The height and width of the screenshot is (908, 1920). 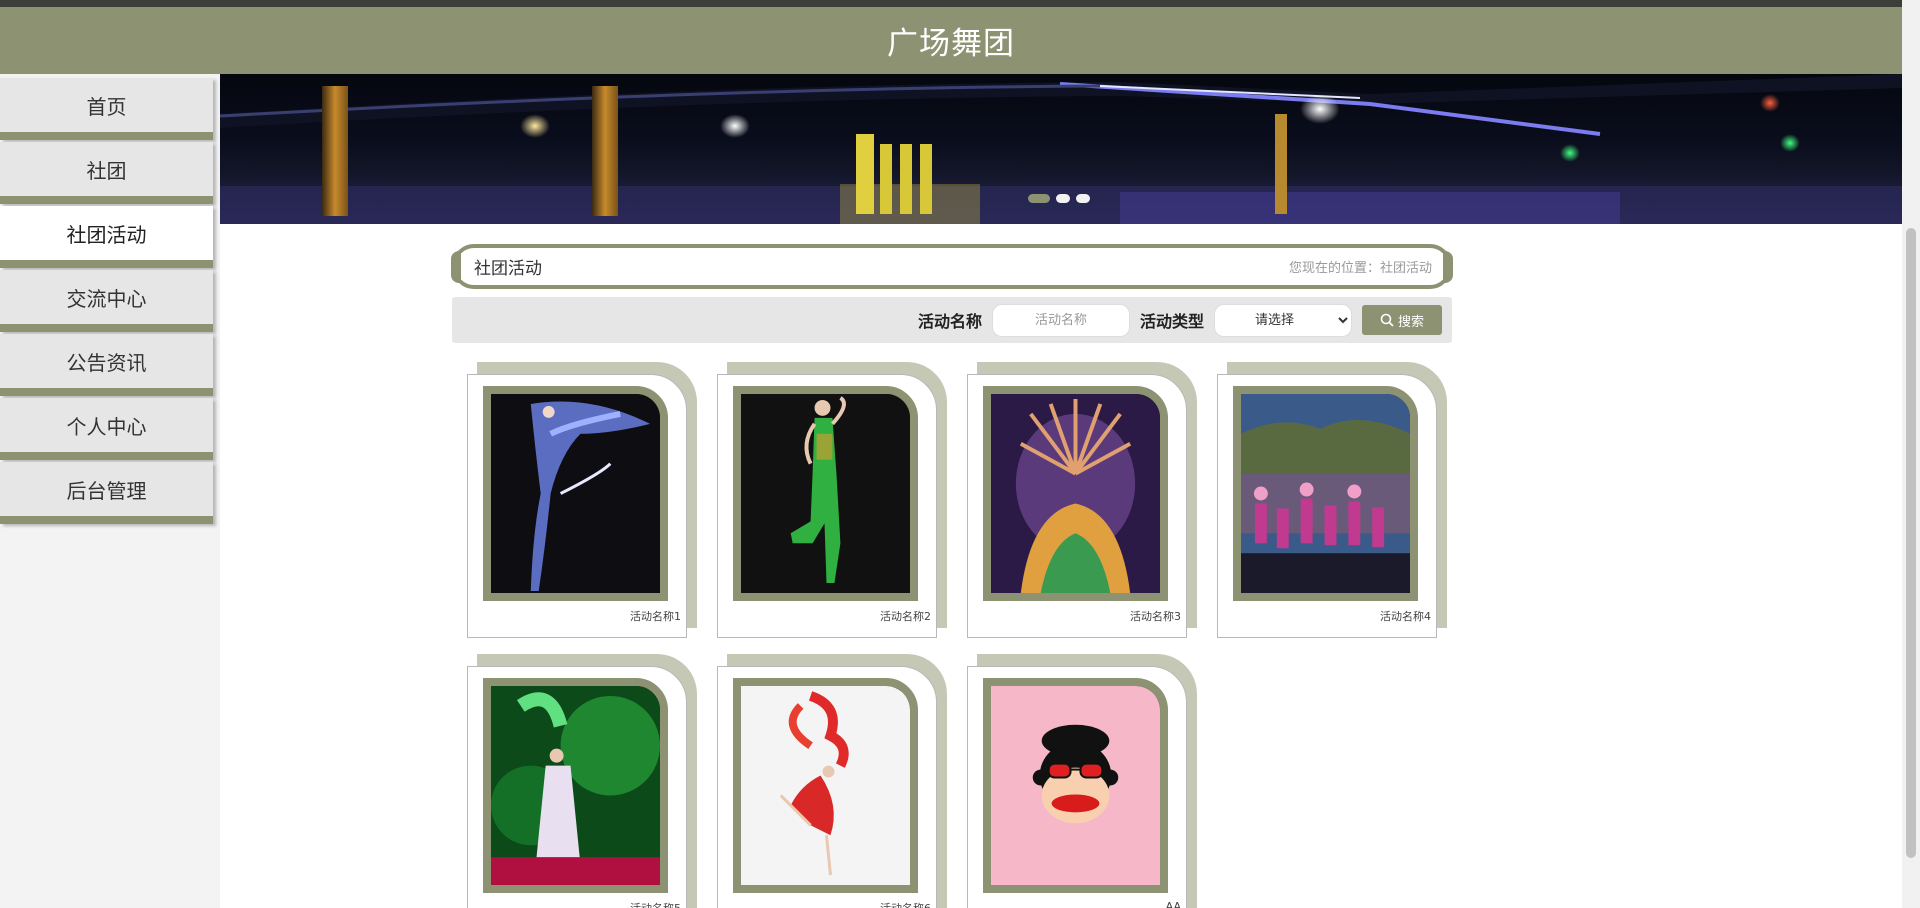 I want to click on page-scrollbar, so click(x=1911, y=454).